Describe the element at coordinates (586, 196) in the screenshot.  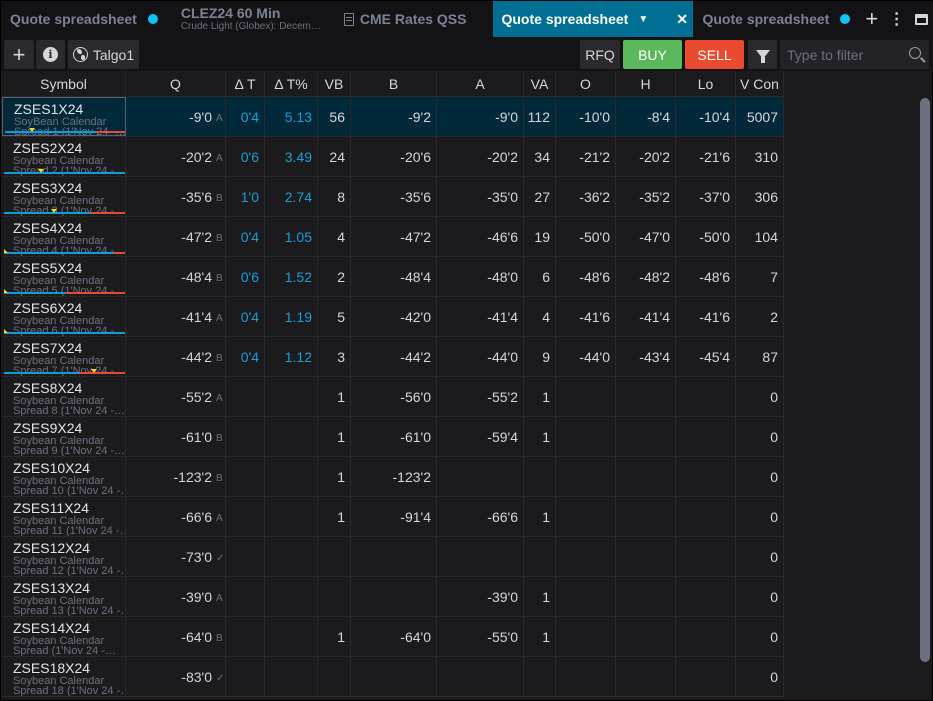
I see `open-cell: -36'2` at that location.